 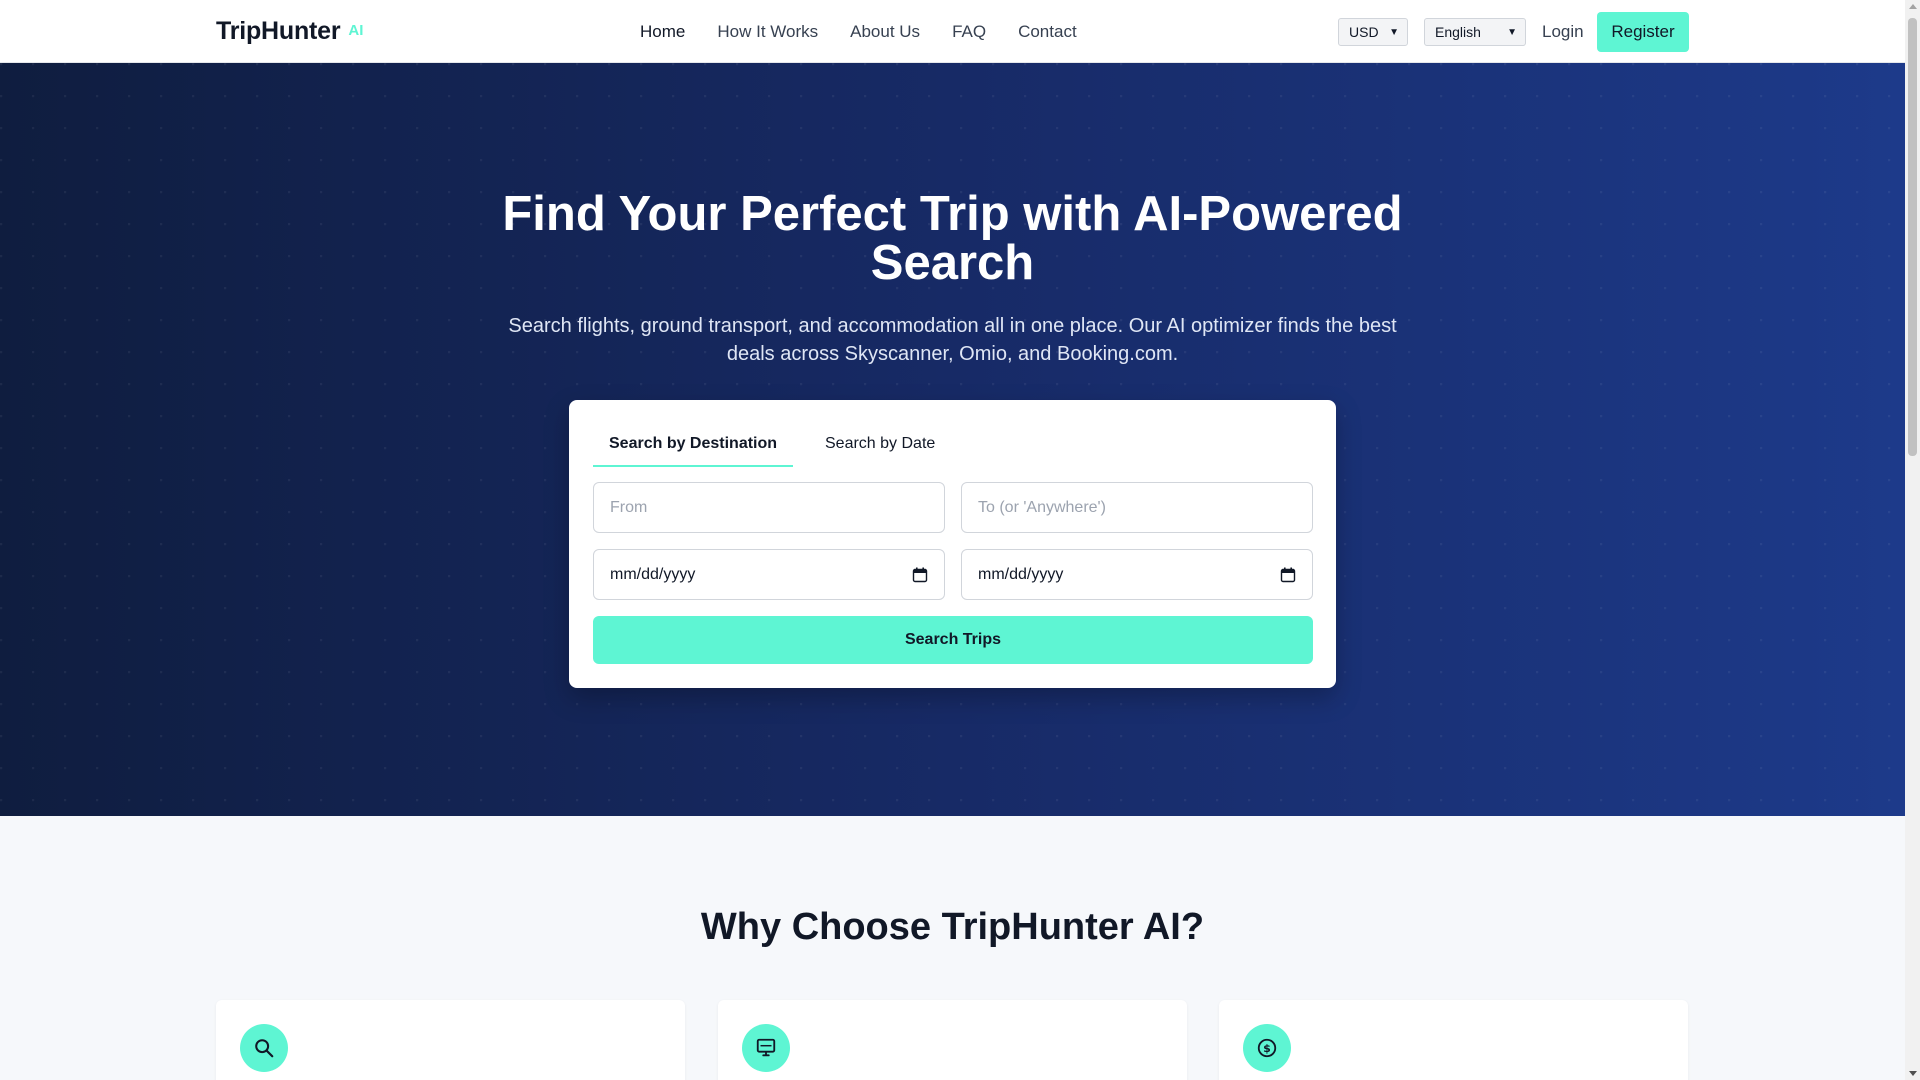 I want to click on nav-about-us: About Us, so click(x=885, y=32).